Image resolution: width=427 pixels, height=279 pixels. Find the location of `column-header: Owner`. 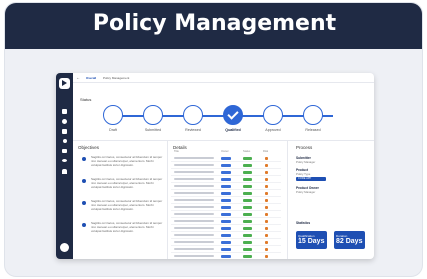

column-header: Owner is located at coordinates (225, 151).